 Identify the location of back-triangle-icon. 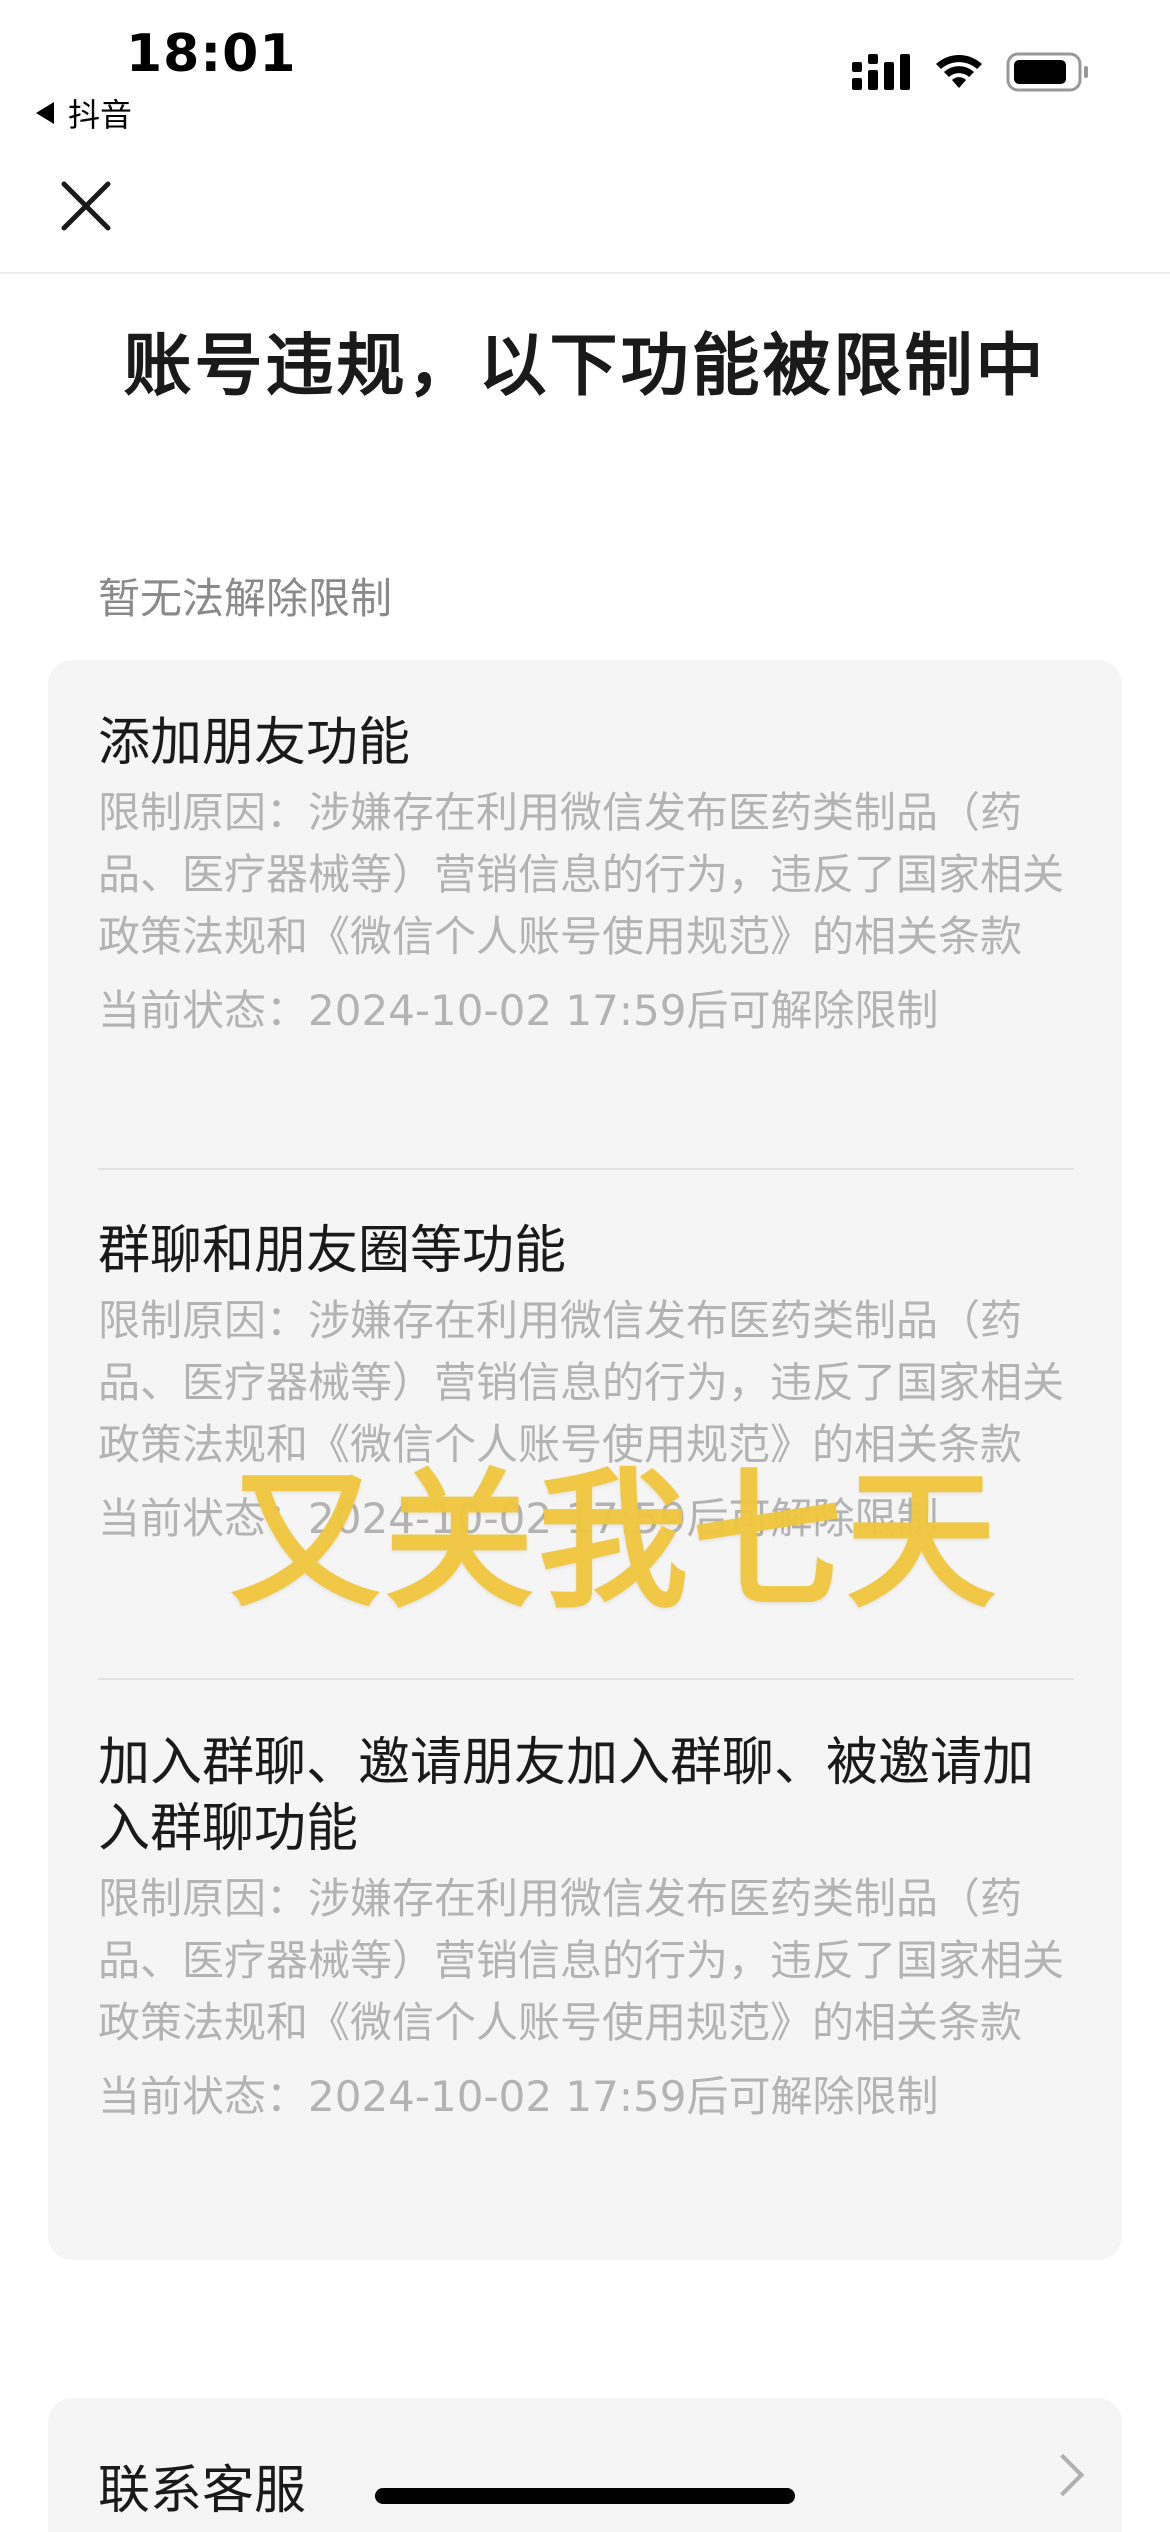
(45, 113).